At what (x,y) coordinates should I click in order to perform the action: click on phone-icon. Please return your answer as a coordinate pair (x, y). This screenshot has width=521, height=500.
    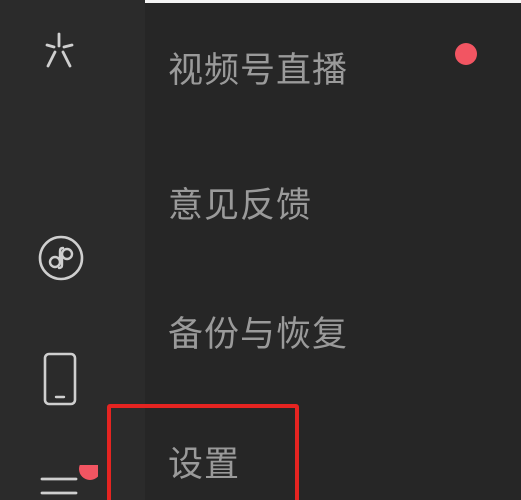
    Looking at the image, I should click on (60, 380).